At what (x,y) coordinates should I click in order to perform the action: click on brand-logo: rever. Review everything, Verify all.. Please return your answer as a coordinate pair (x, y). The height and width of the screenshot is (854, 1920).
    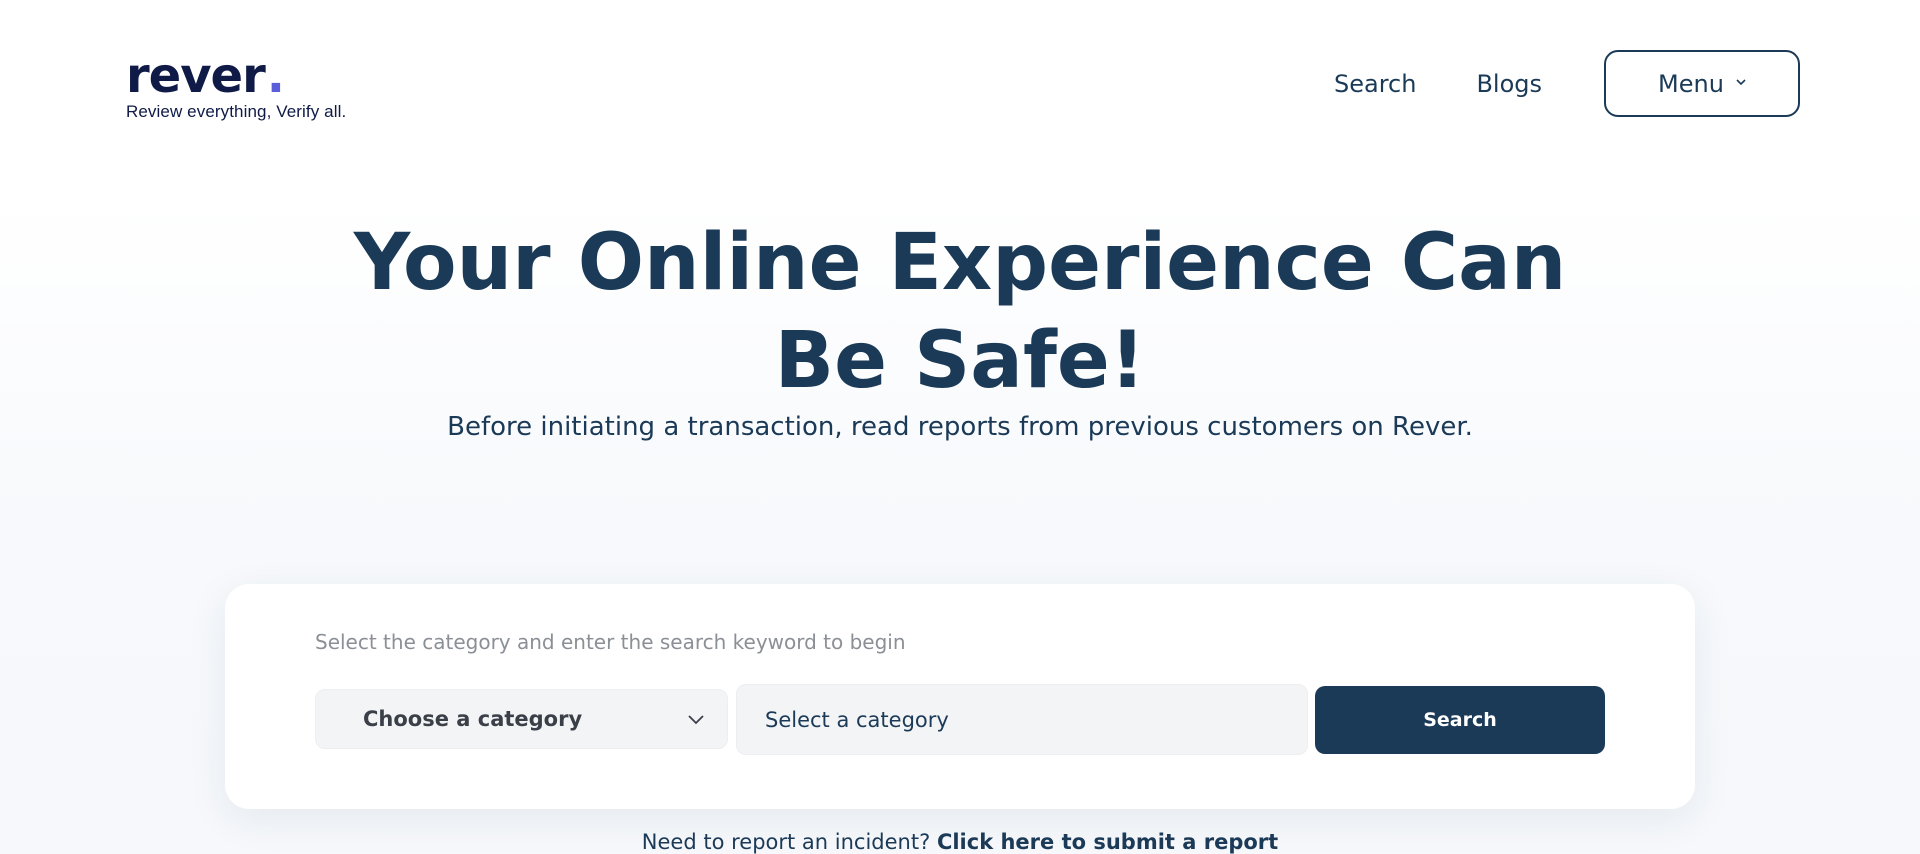
    Looking at the image, I should click on (236, 86).